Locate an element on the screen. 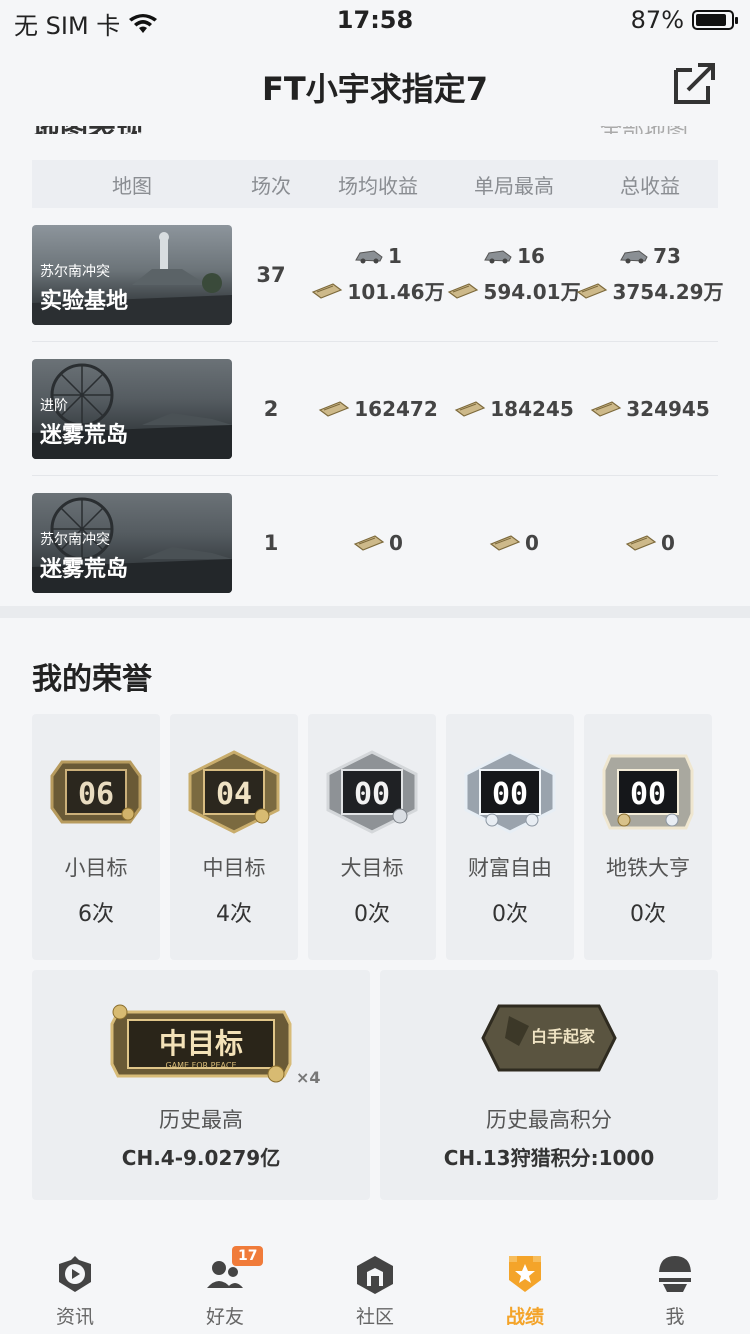 The image size is (750, 1334). table-header: 地图 场次 场均收益 单局最高 总收益 is located at coordinates (375, 184).